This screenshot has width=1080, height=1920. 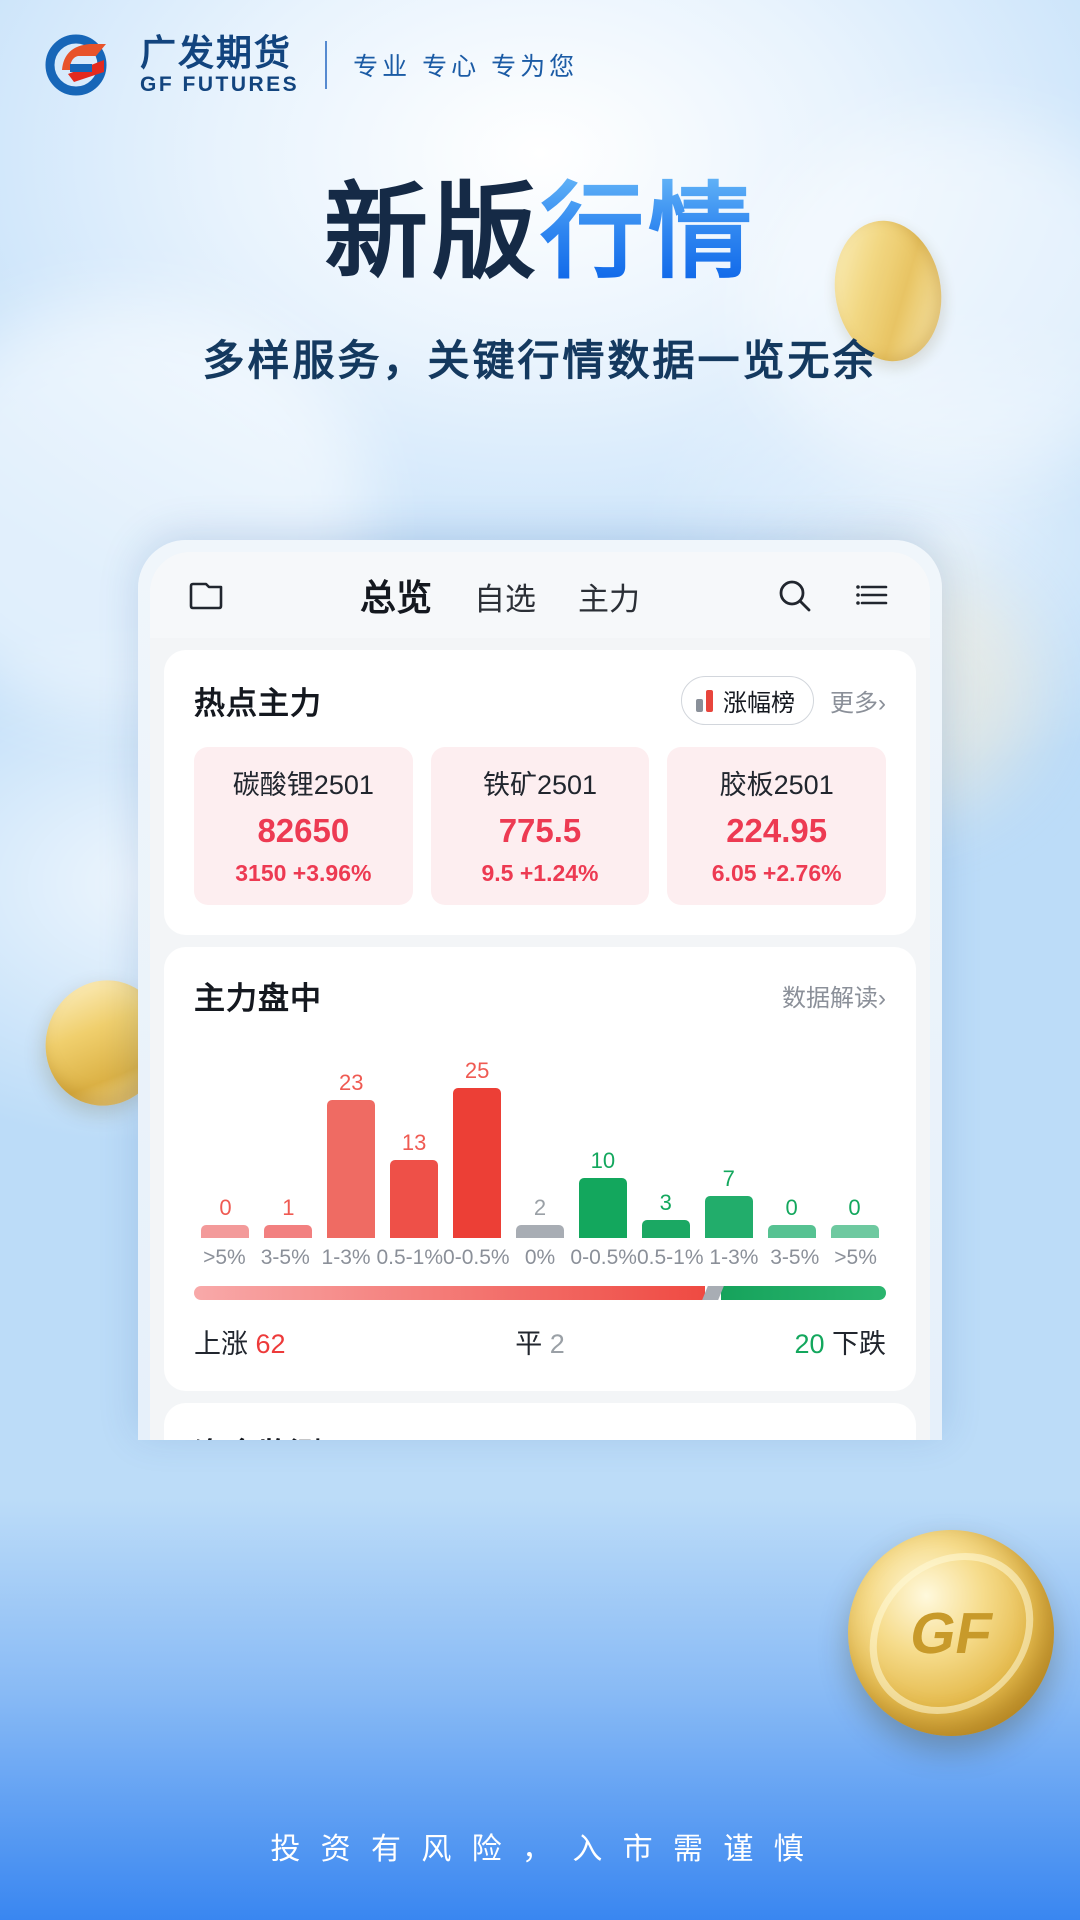 I want to click on brand-name-en: GF FUTURES, so click(x=220, y=84).